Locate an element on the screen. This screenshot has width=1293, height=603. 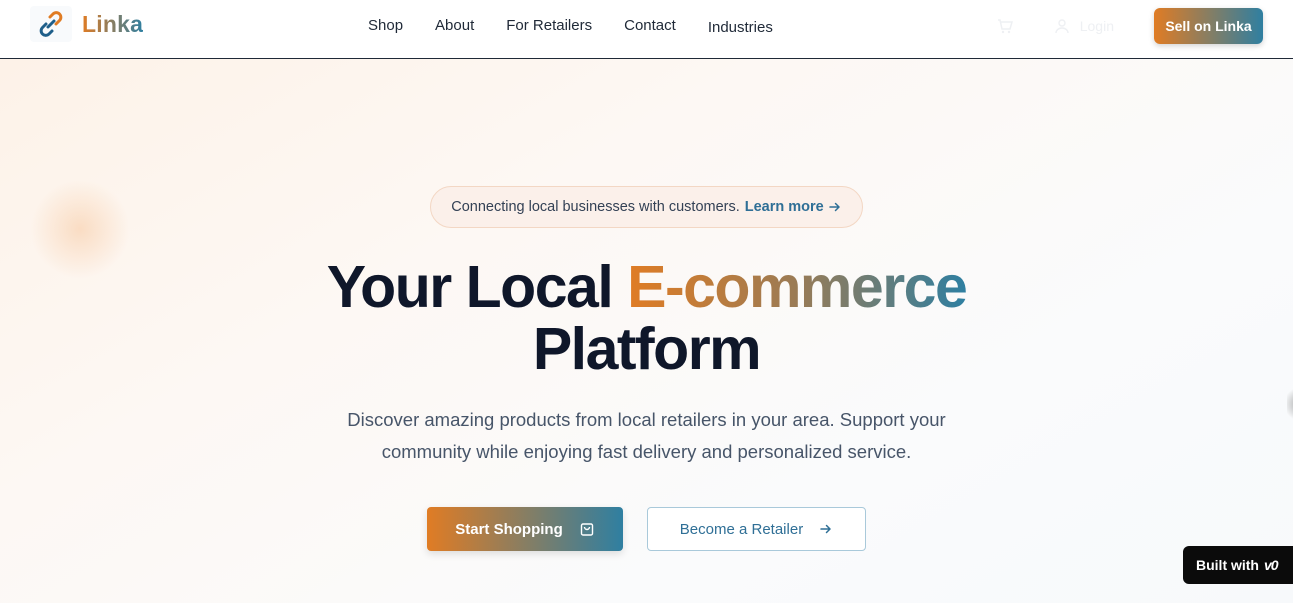
nav-shop: Shop is located at coordinates (385, 26).